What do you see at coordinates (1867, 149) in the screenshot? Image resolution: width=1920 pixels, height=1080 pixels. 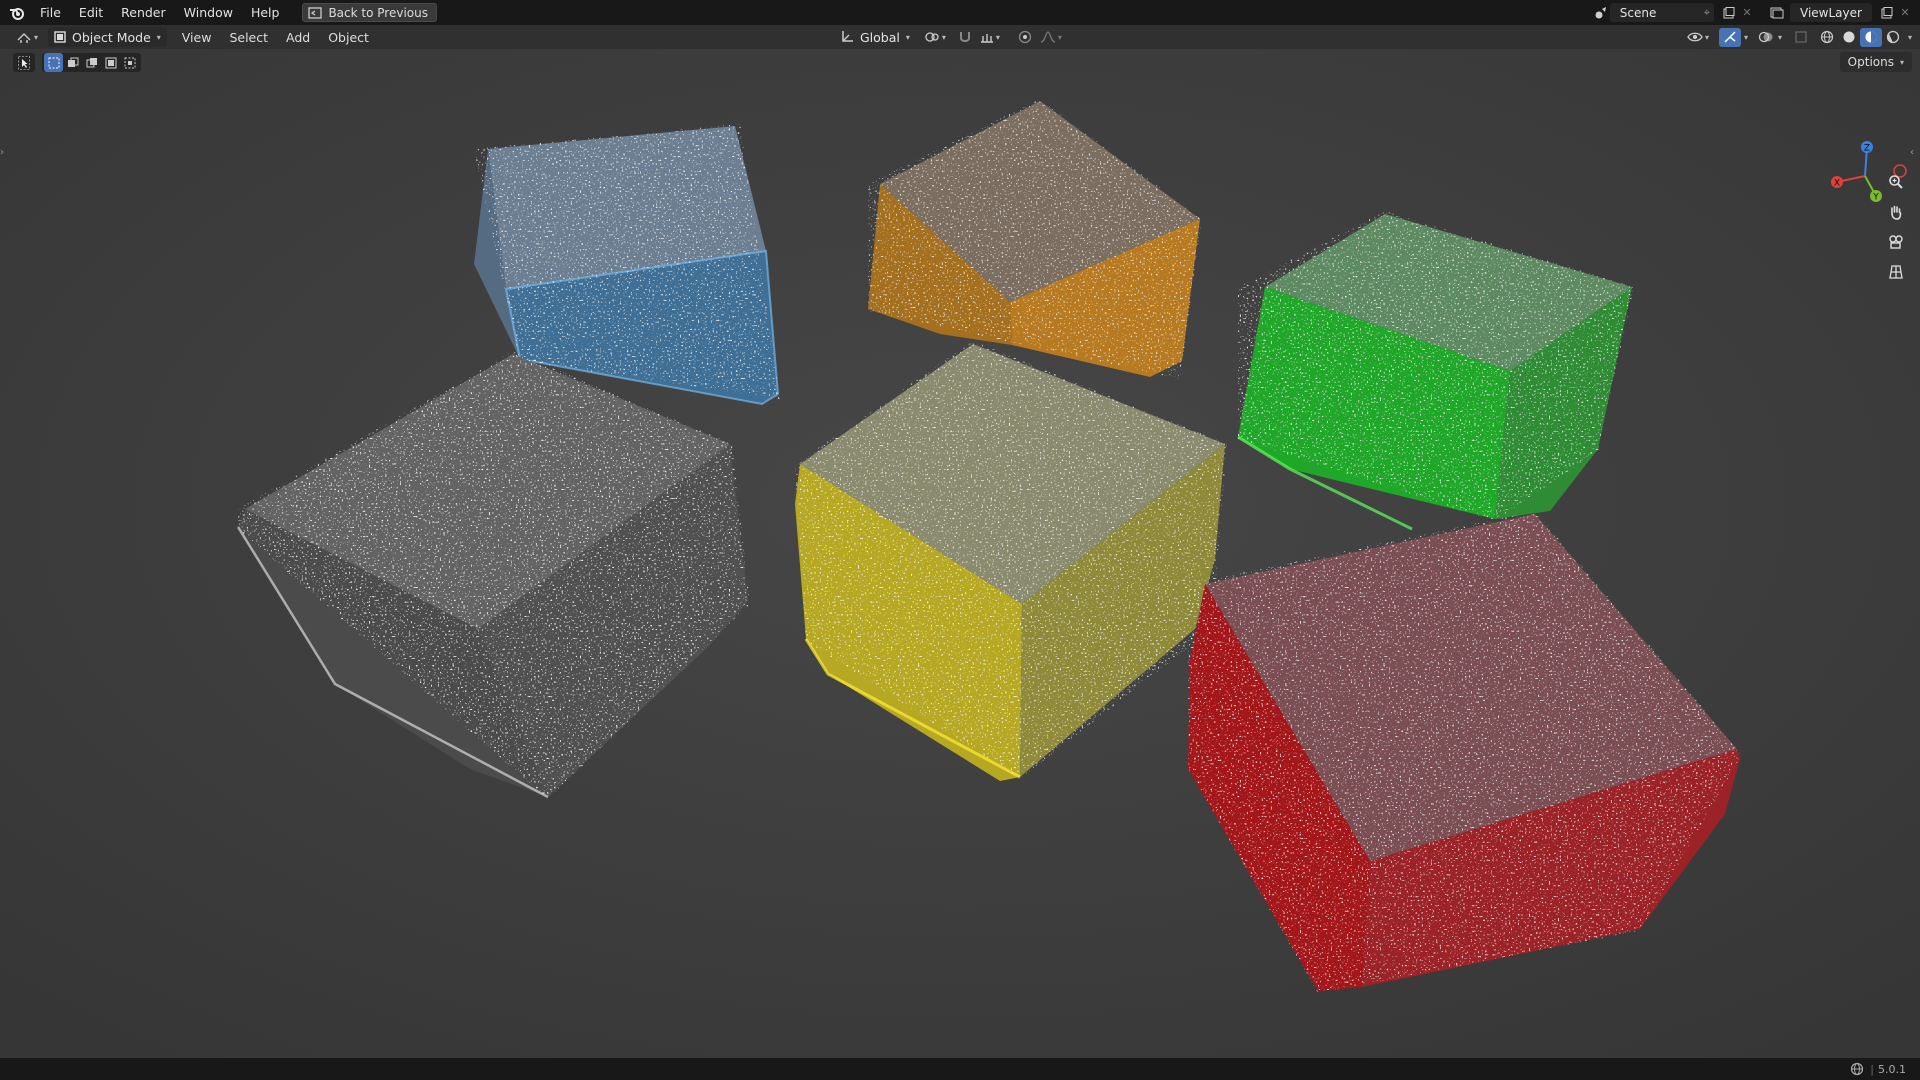 I see `gizmo-z-label: Z` at bounding box center [1867, 149].